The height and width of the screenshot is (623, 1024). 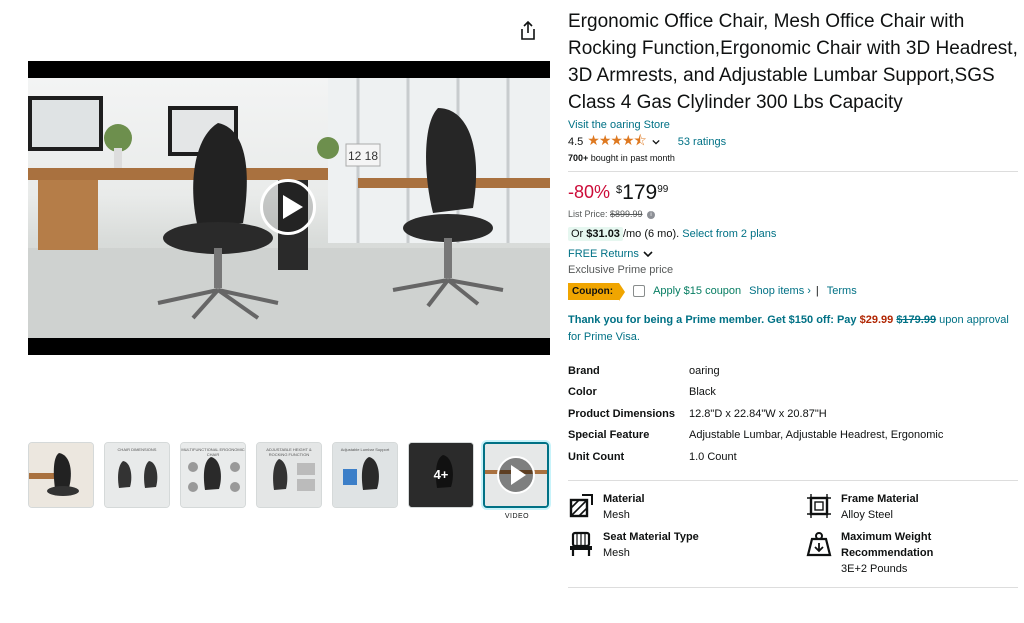 I want to click on list-price-value: $899.99, so click(x=626, y=214).